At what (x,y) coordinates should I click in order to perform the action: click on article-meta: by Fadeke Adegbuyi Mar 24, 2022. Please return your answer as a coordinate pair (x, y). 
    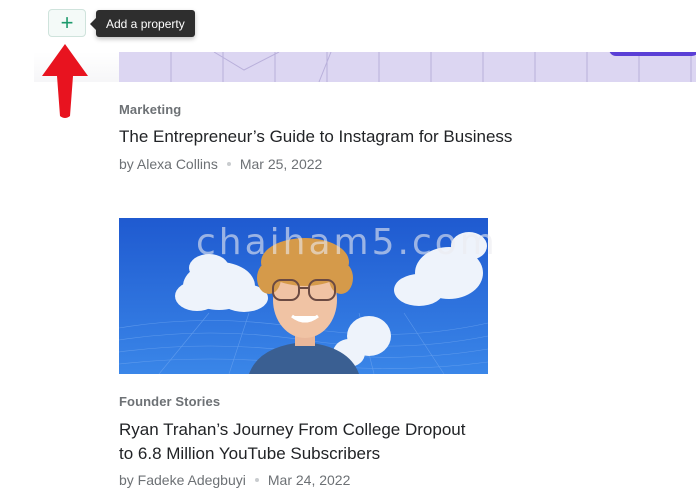
    Looking at the image, I should click on (234, 480).